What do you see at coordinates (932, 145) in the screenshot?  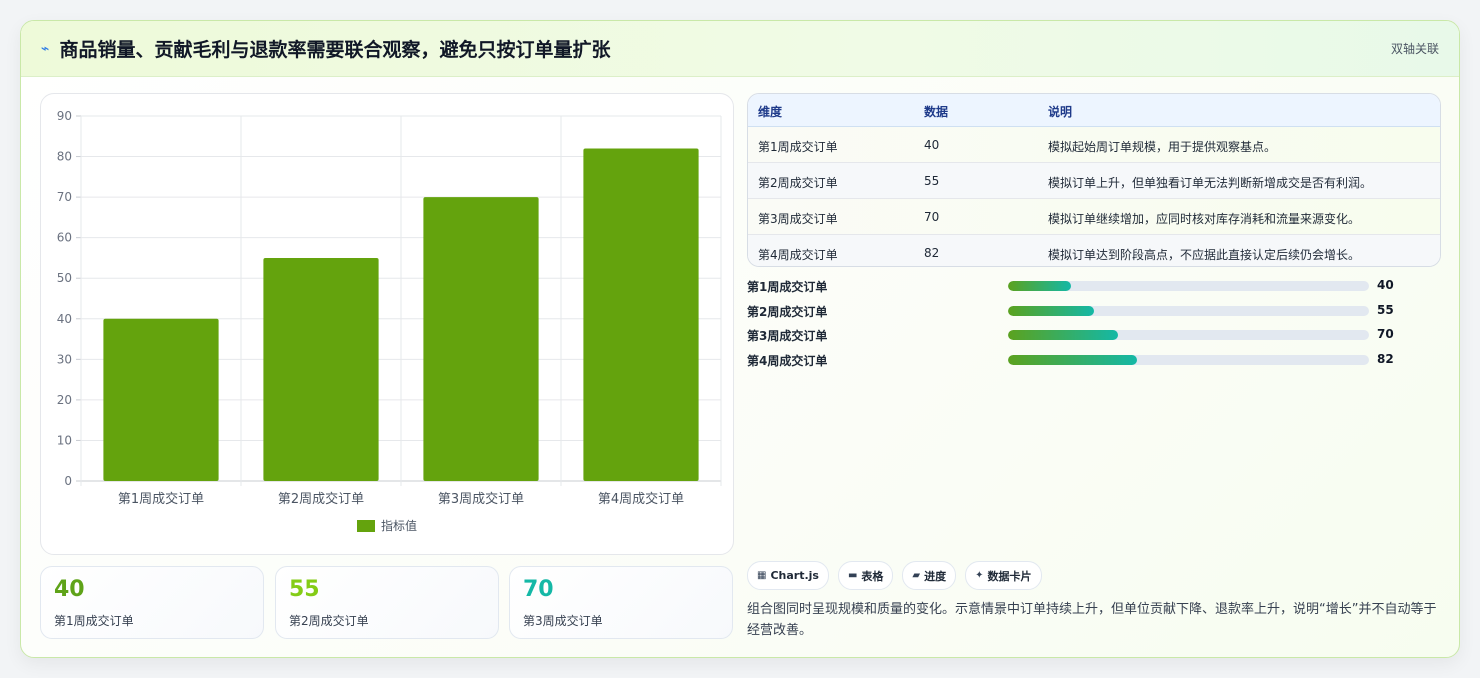 I see `table-cell: 40` at bounding box center [932, 145].